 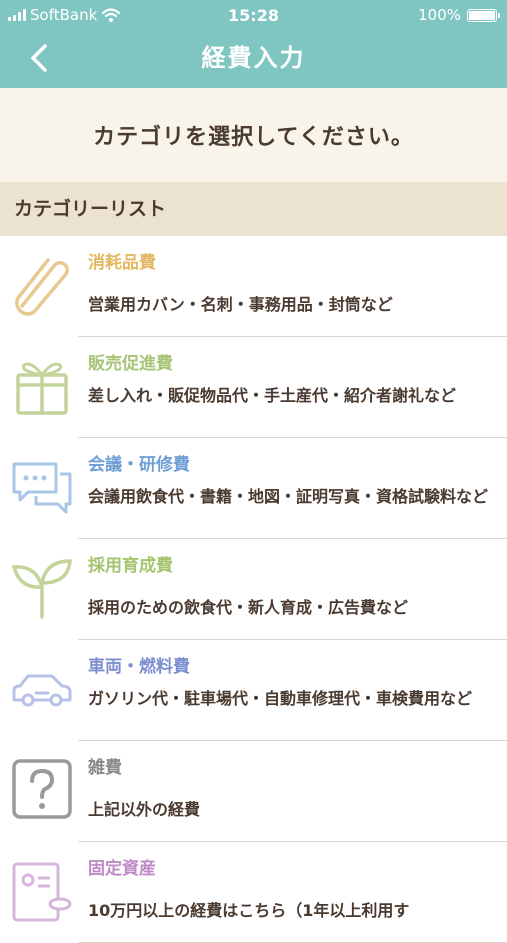 What do you see at coordinates (130, 566) in the screenshot?
I see `category-title: 採用育成費` at bounding box center [130, 566].